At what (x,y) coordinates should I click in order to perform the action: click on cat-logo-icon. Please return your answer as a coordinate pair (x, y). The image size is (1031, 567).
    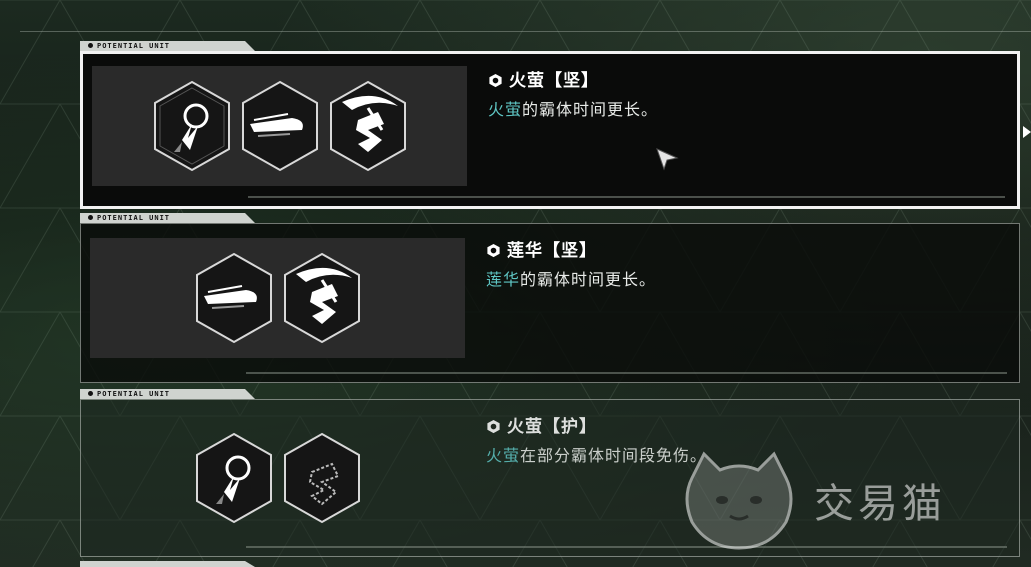
    Looking at the image, I should click on (739, 500).